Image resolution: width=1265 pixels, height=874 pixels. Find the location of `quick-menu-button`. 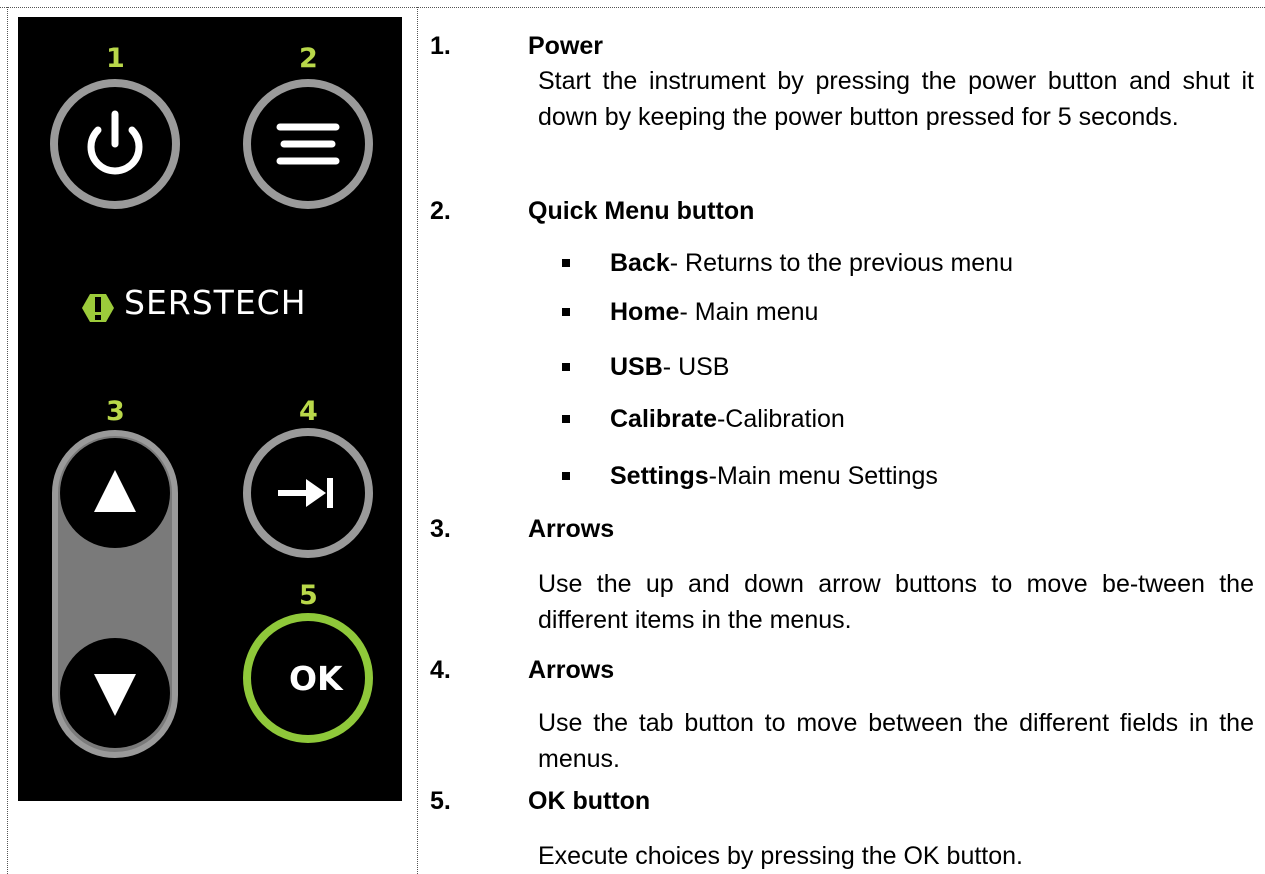

quick-menu-button is located at coordinates (308, 144).